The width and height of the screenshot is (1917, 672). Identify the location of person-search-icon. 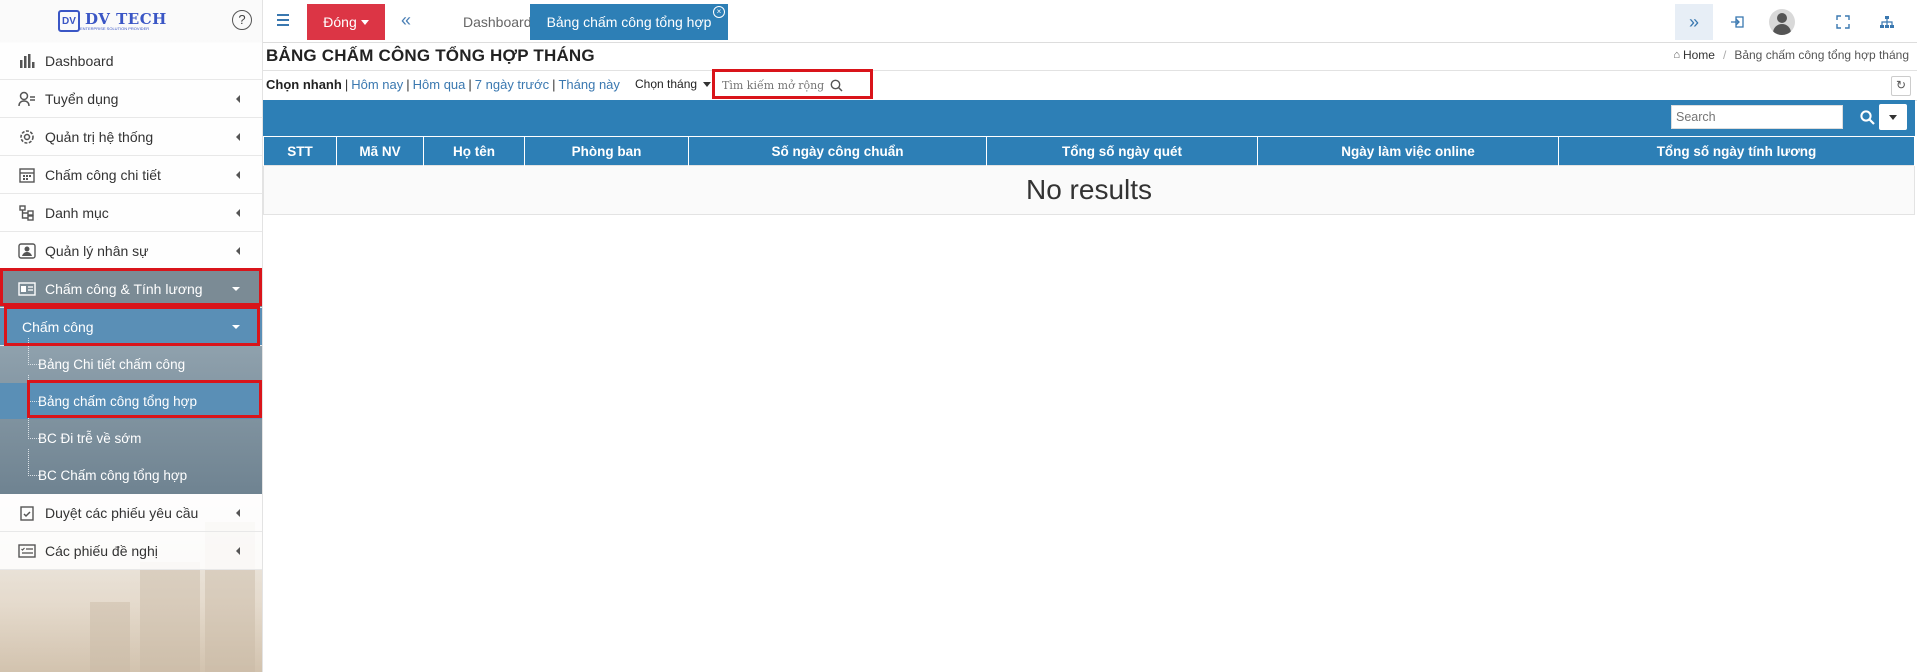
(27, 99).